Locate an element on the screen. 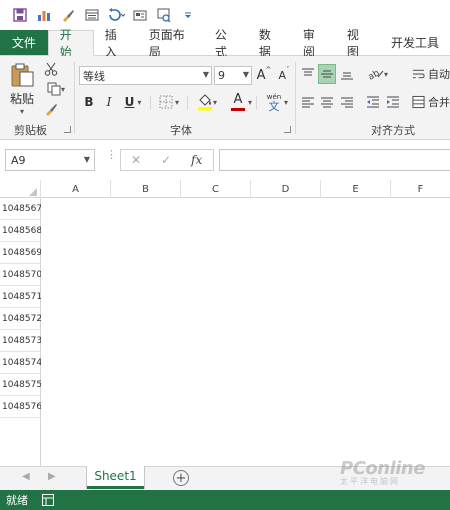 The image size is (450, 510). enter-icon: ✓ is located at coordinates (166, 160).